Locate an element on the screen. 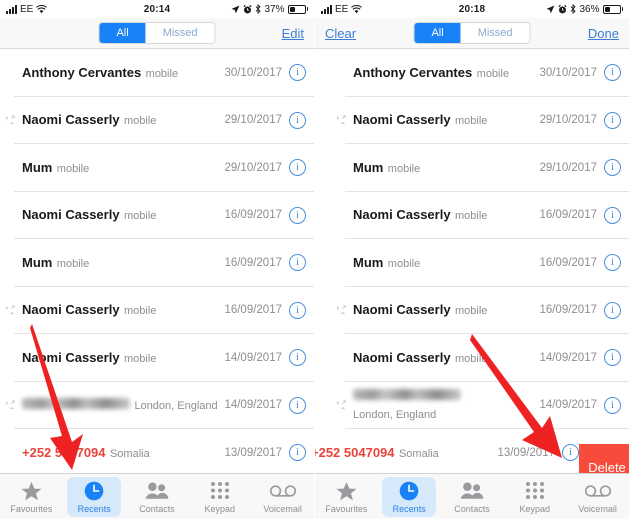  location-arrow-icon is located at coordinates (235, 9).